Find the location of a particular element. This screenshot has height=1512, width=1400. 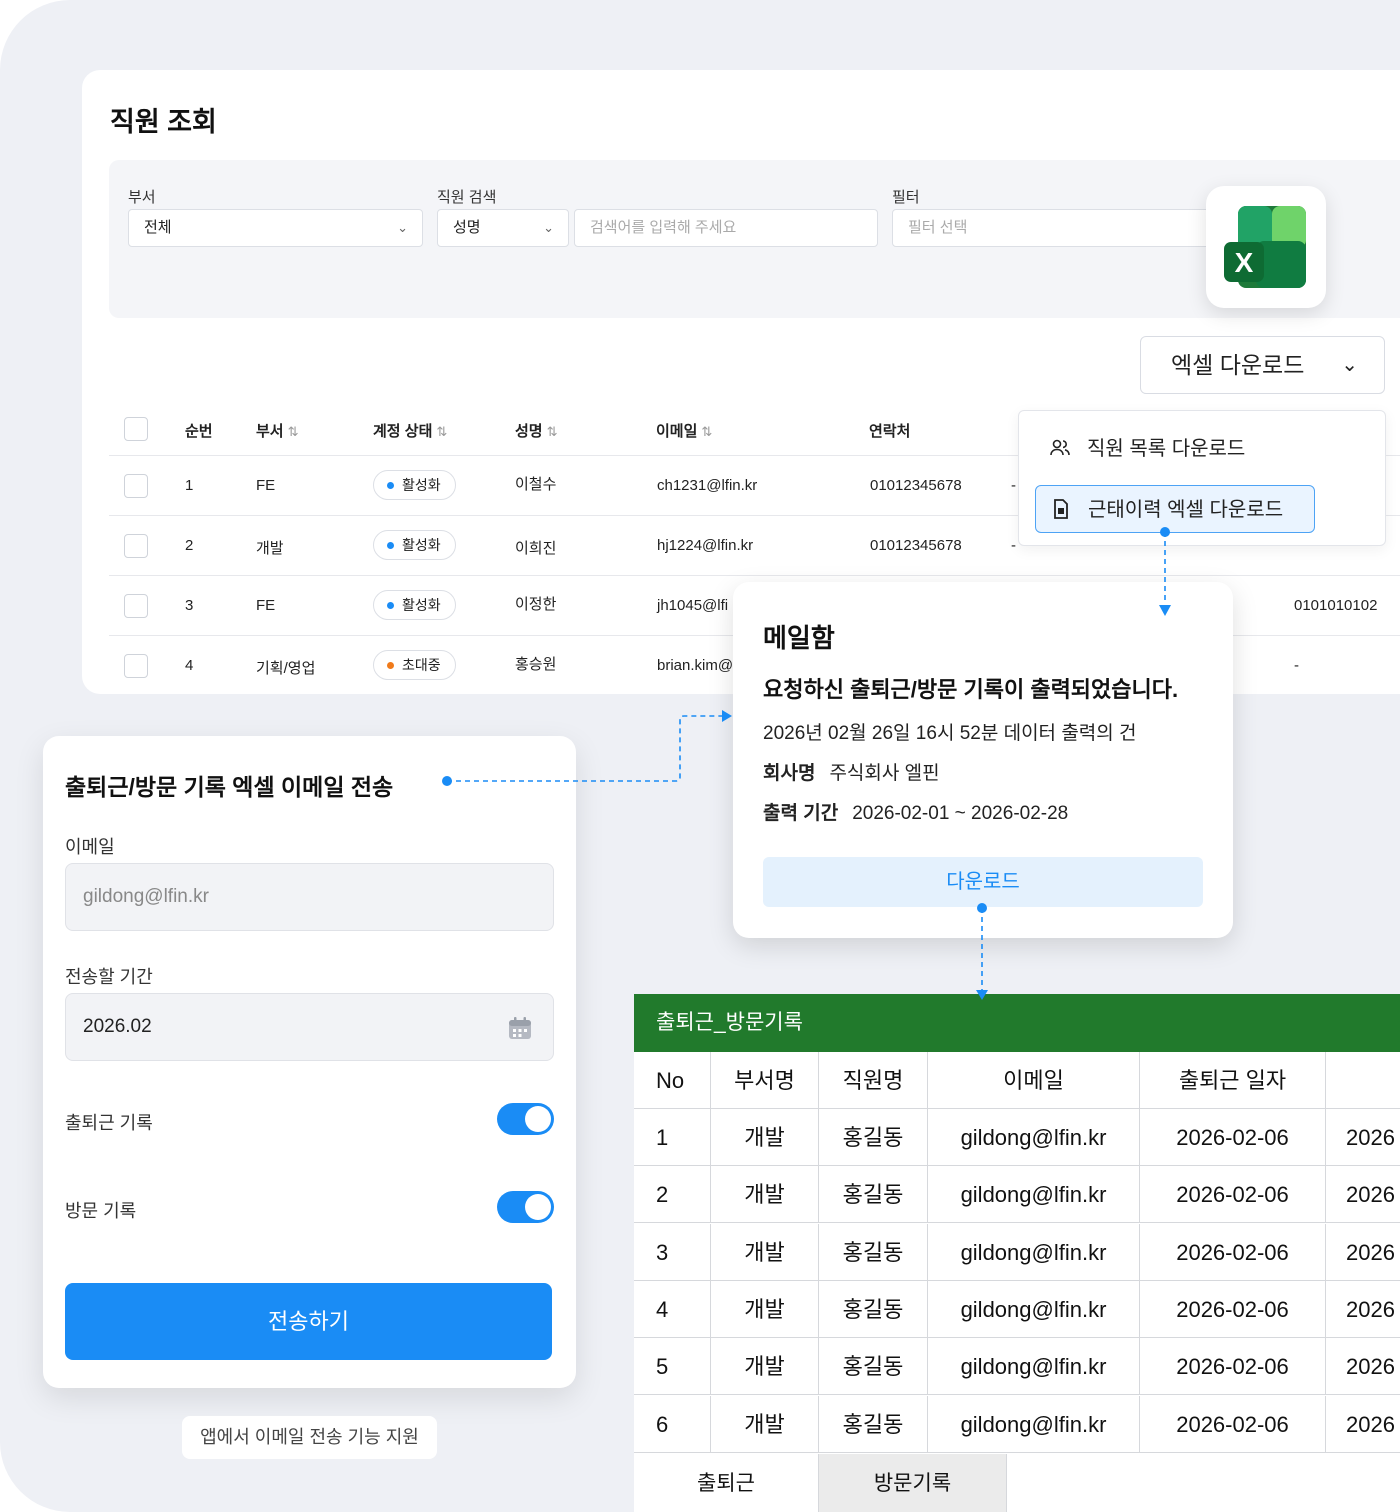

col-header-status-label: 계정 상태 is located at coordinates (403, 431).